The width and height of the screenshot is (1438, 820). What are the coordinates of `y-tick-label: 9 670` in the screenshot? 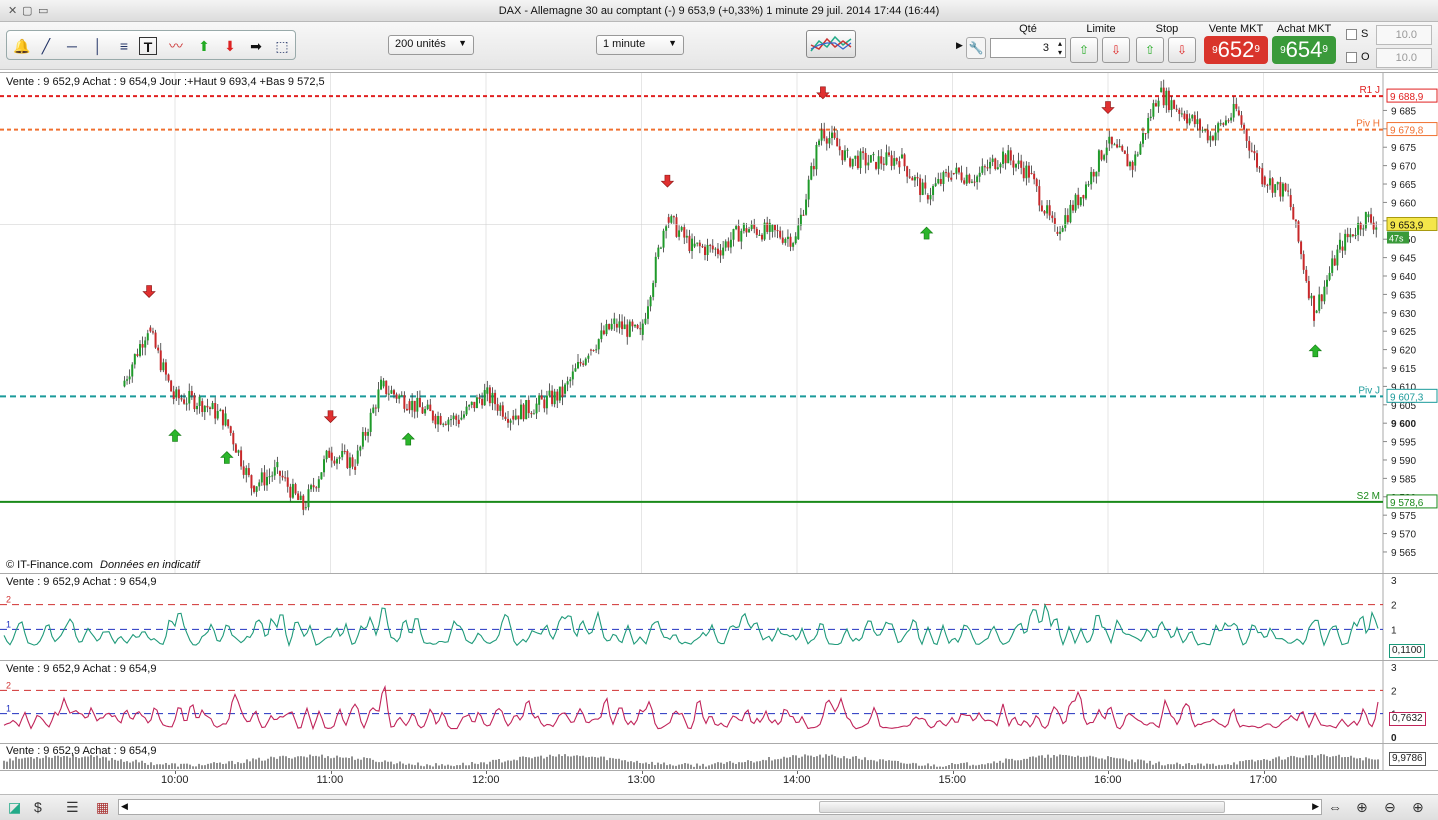 It's located at (1403, 167).